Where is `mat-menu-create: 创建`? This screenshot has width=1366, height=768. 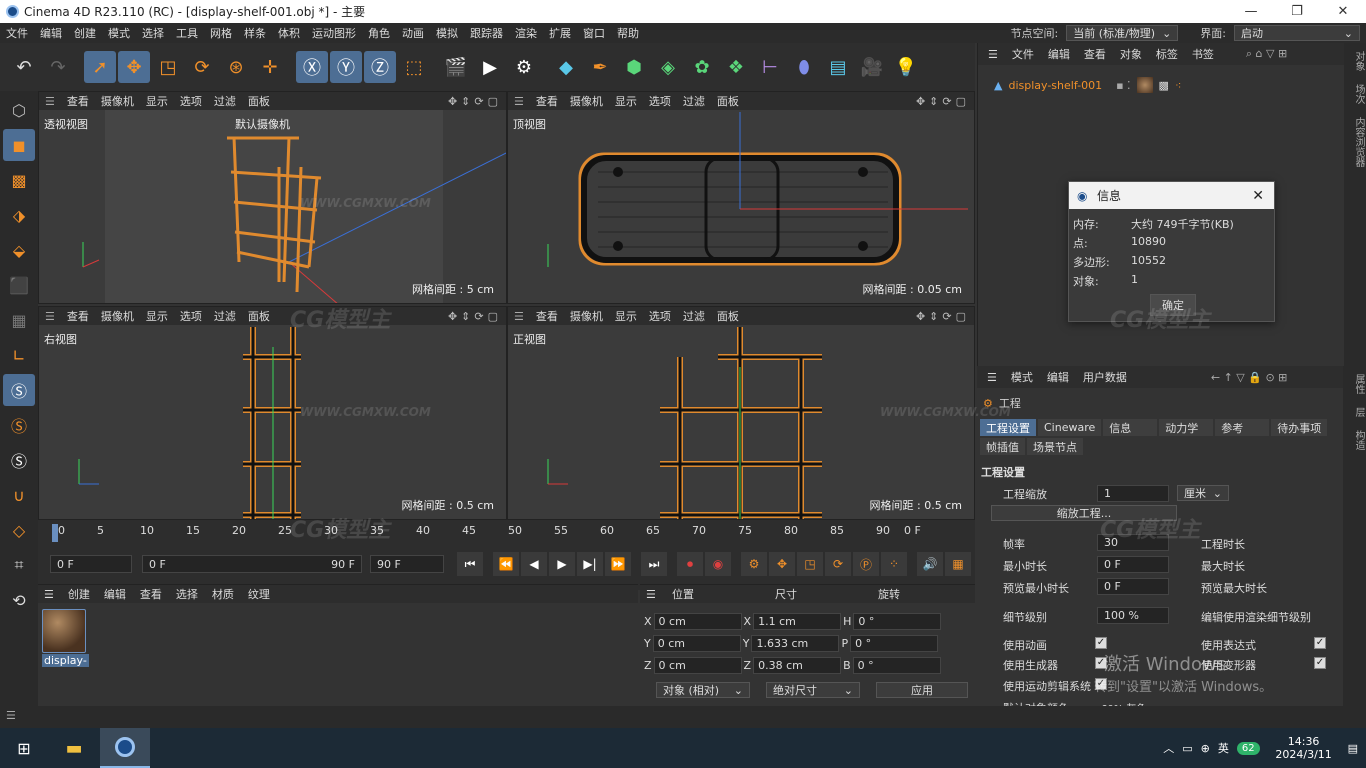
mat-menu-create: 创建 is located at coordinates (79, 594).